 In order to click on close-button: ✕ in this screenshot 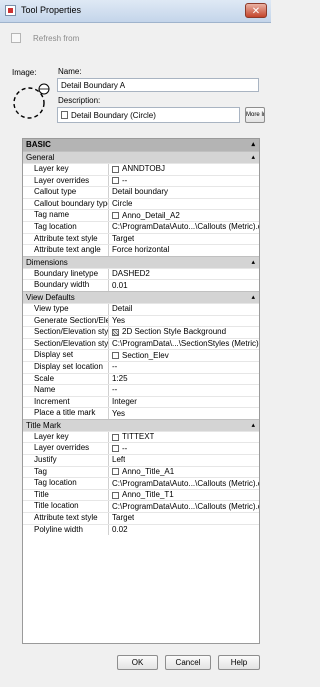, I will do `click(256, 10)`.